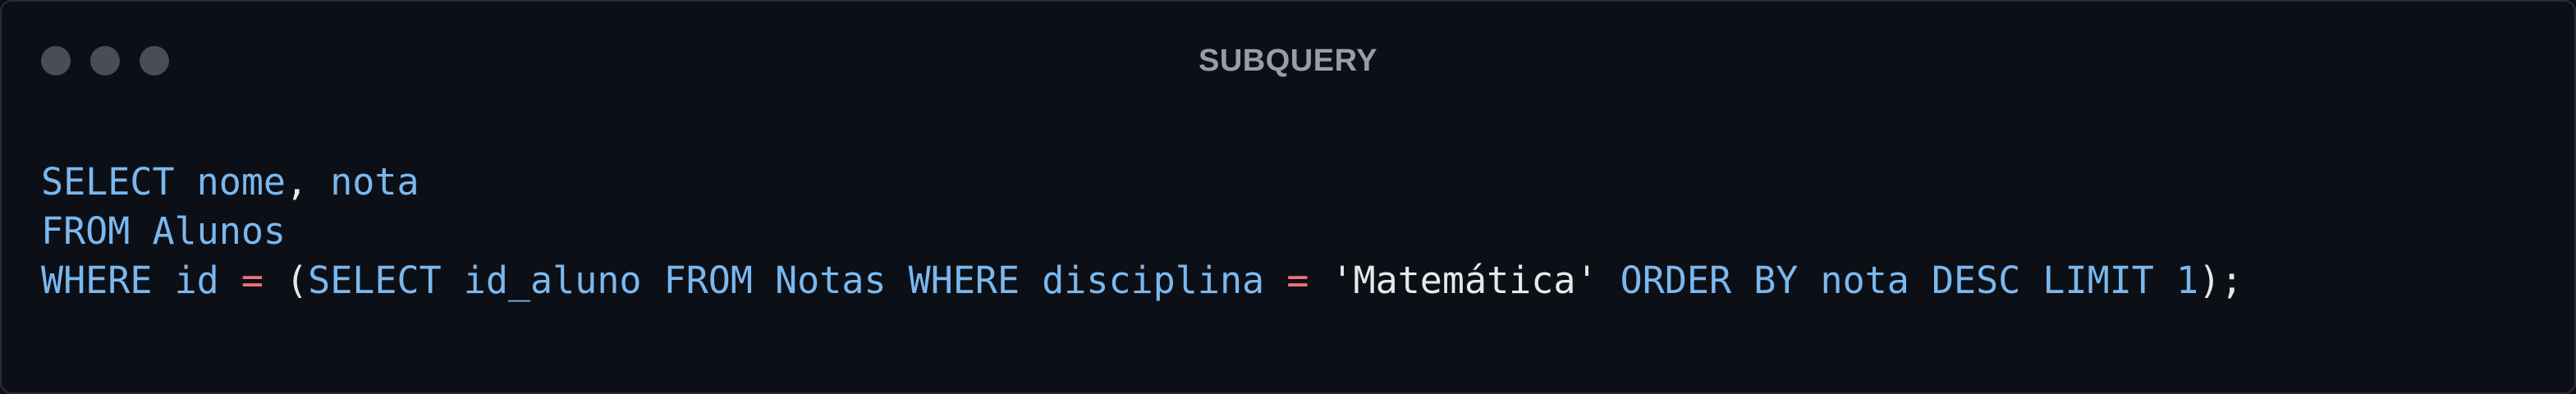  Describe the element at coordinates (286, 280) in the screenshot. I see `code-token-pn: (` at that location.